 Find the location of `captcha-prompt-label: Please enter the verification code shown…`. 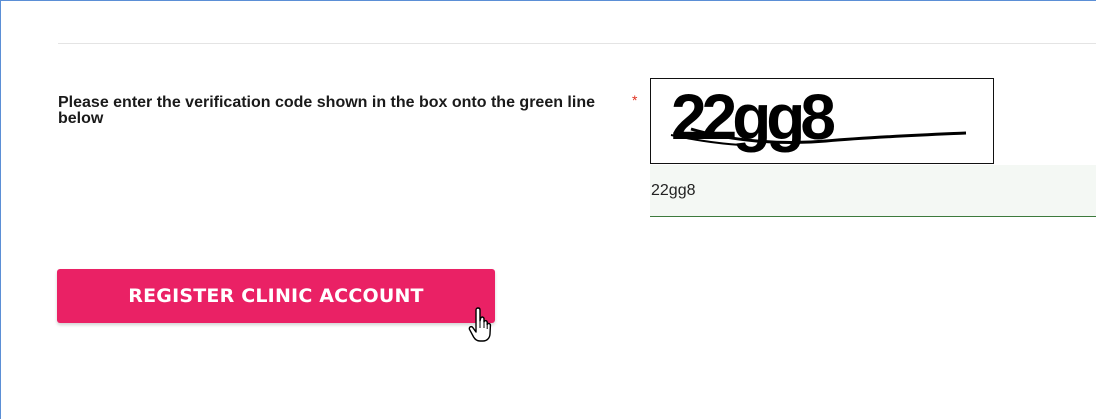

captcha-prompt-label: Please enter the verification code shown… is located at coordinates (326, 110).